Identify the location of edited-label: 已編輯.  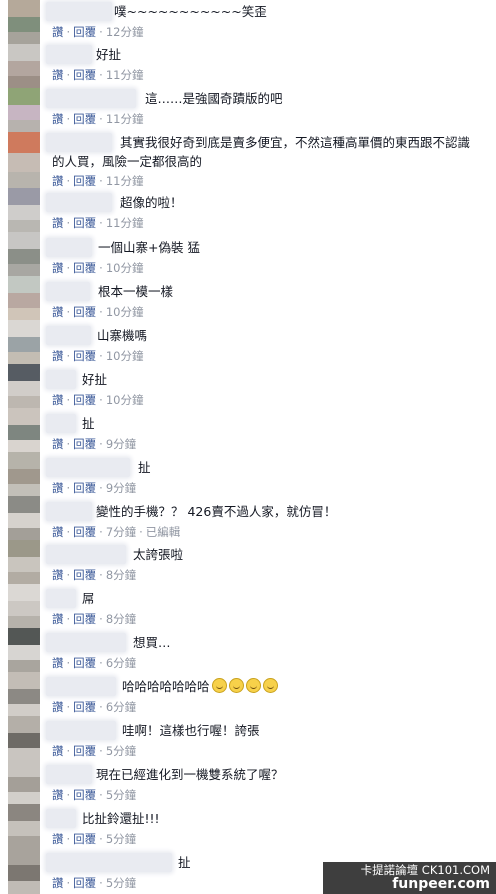
(163, 532).